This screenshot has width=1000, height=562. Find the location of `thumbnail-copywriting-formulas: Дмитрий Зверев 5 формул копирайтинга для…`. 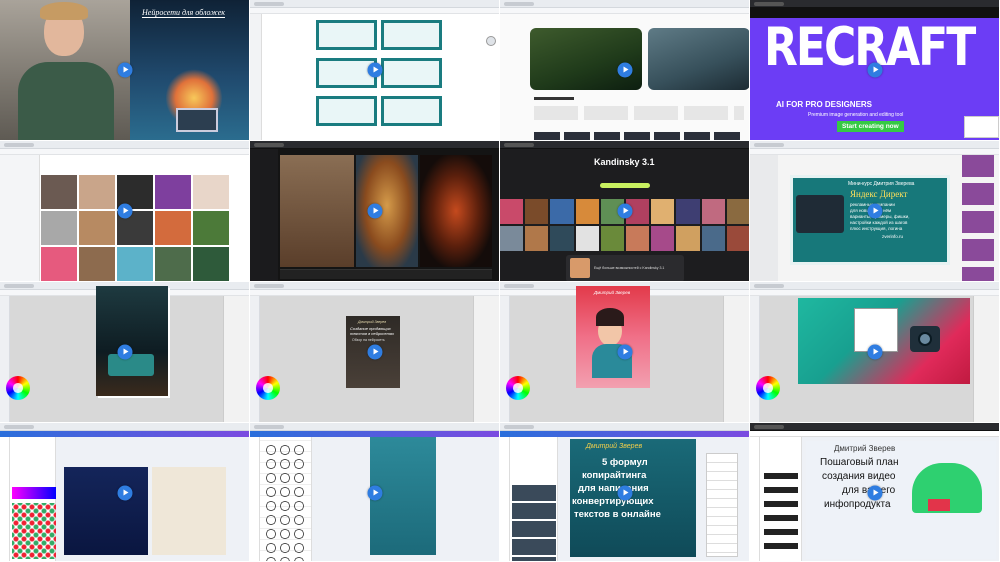

thumbnail-copywriting-formulas: Дмитрий Зверев 5 формул копирайтинга для… is located at coordinates (625, 492).